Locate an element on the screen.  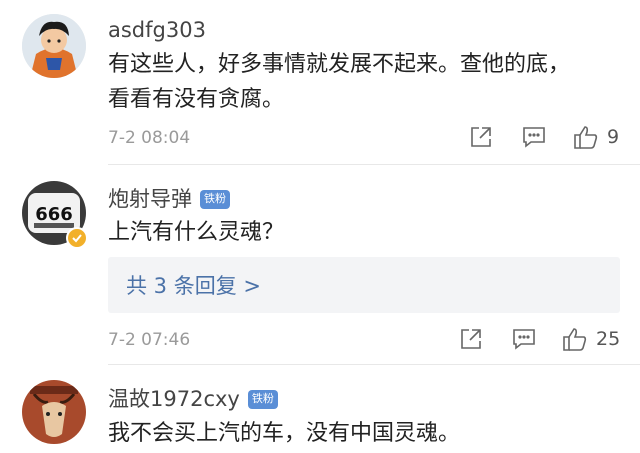
avatar-text: 666 is located at coordinates (54, 214).